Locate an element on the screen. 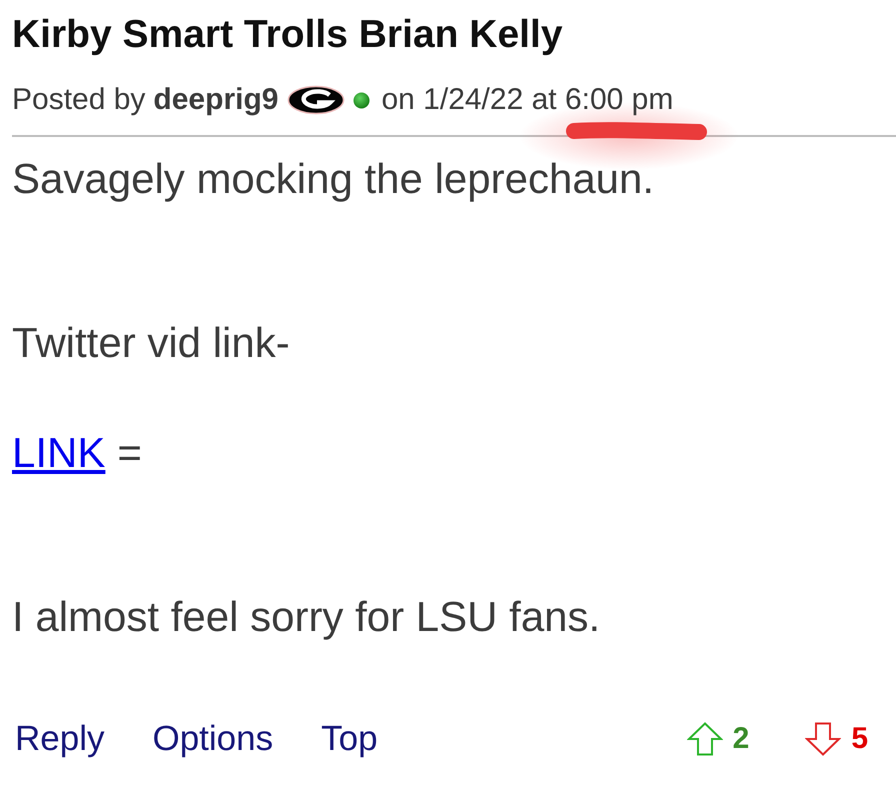 The height and width of the screenshot is (800, 896). oval-g-logo-icon is located at coordinates (316, 100).